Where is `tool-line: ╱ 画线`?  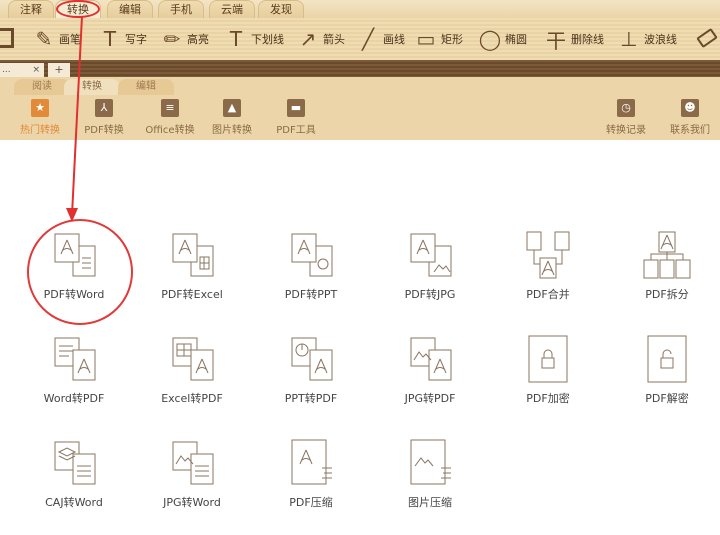 tool-line: ╱ 画线 is located at coordinates (380, 39).